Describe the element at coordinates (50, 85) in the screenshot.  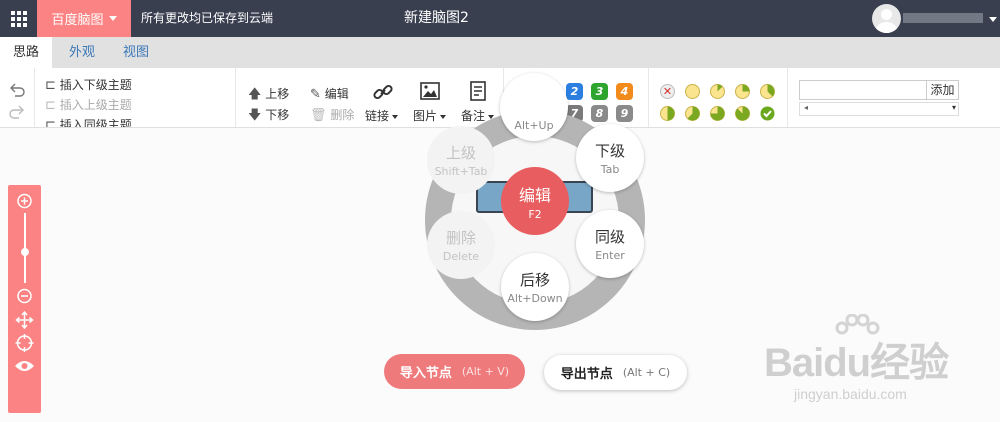
I see `insert-child-icon: ⊏` at that location.